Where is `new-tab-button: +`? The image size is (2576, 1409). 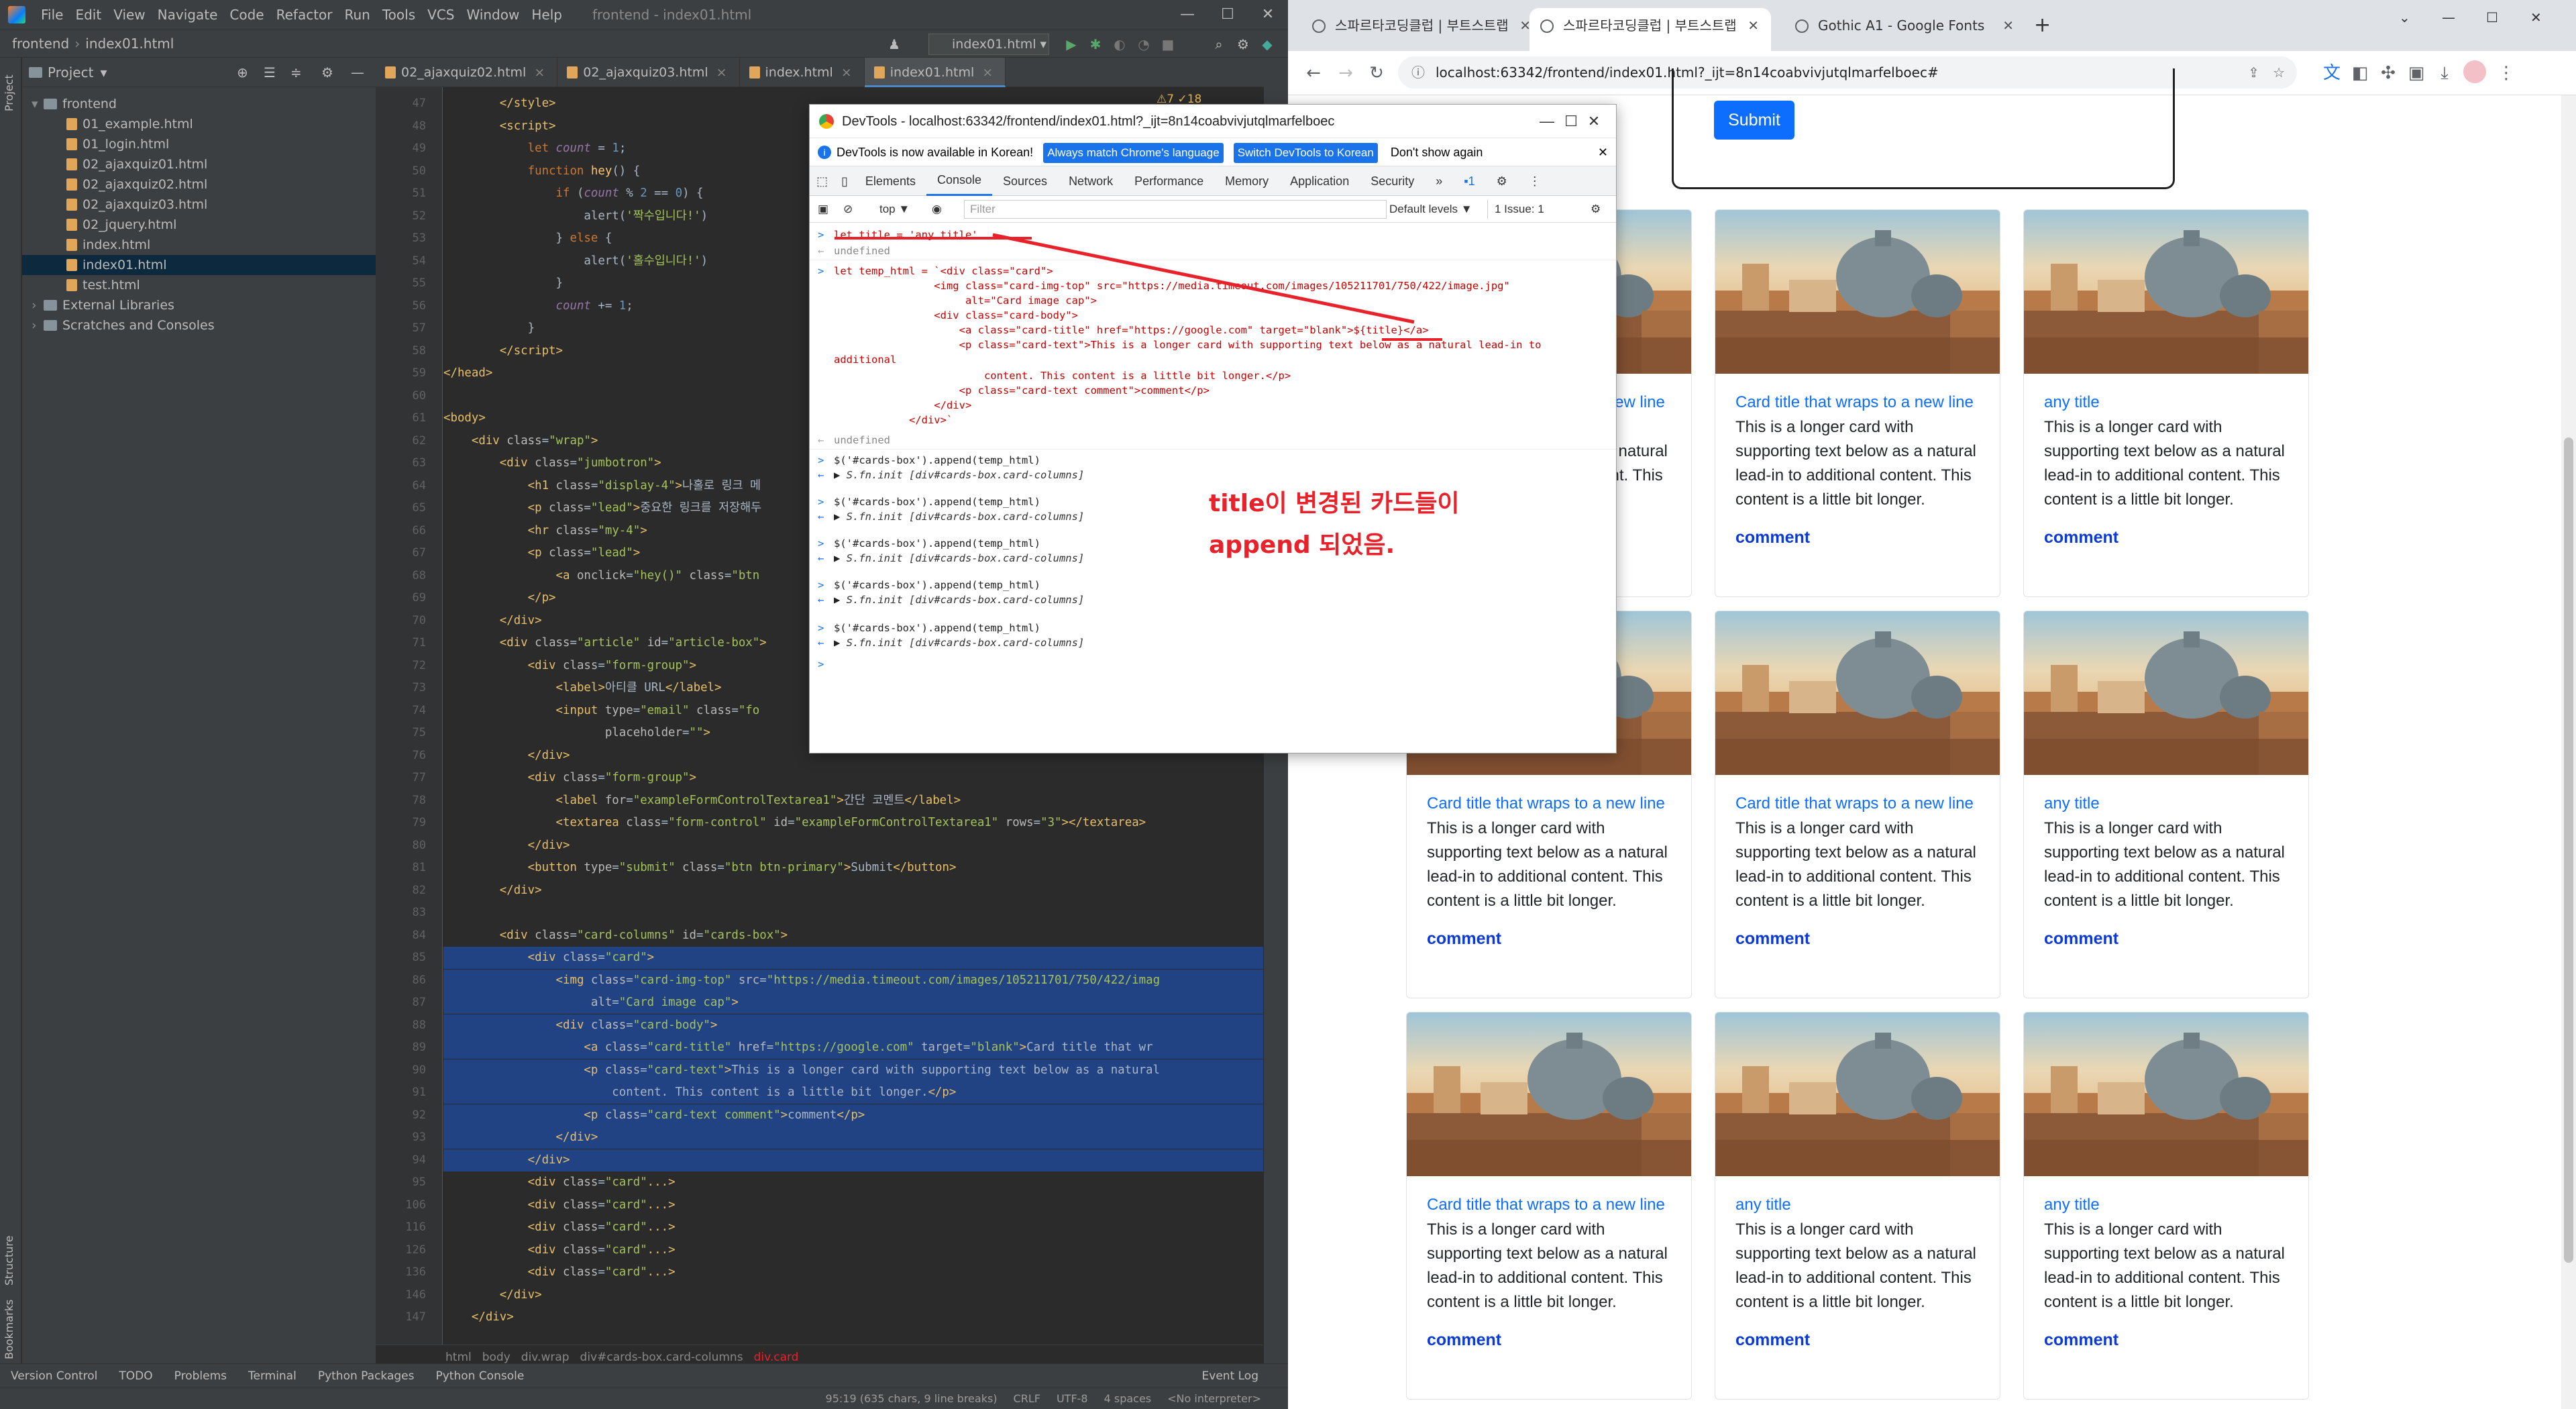
new-tab-button: + is located at coordinates (2042, 29).